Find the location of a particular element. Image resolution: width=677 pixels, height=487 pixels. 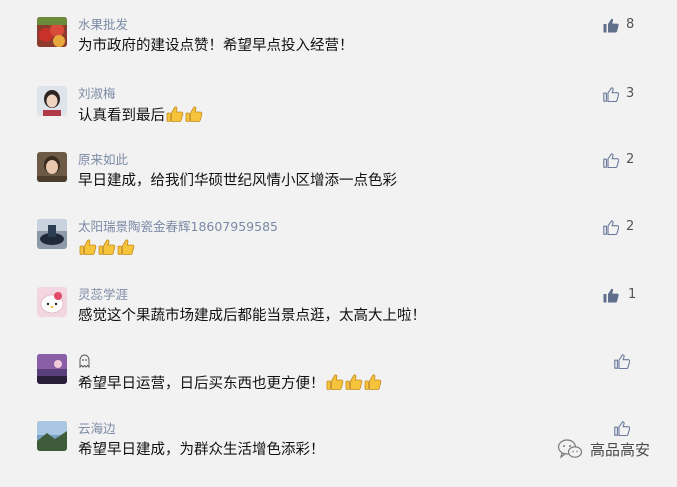

like-button: 8 is located at coordinates (618, 25).